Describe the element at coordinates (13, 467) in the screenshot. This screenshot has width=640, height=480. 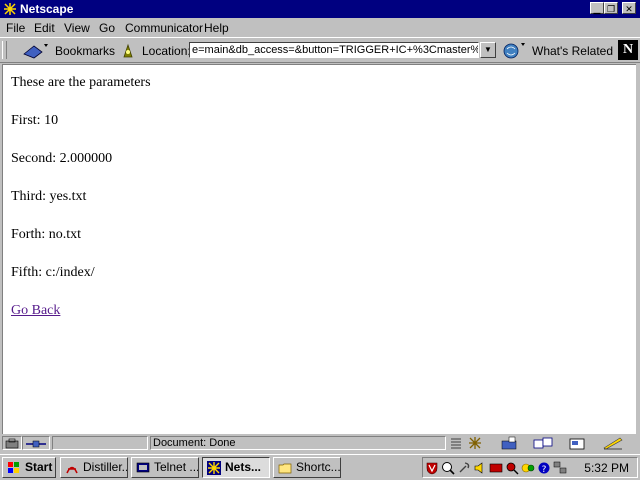
I see `windows-logo-icon` at that location.